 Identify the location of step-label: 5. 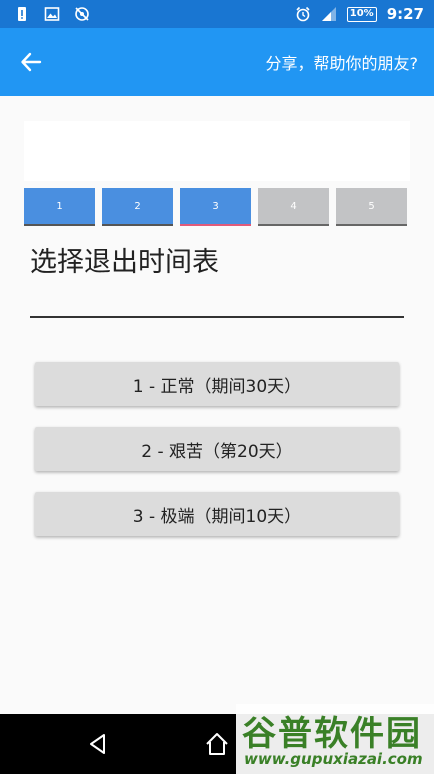
(371, 206).